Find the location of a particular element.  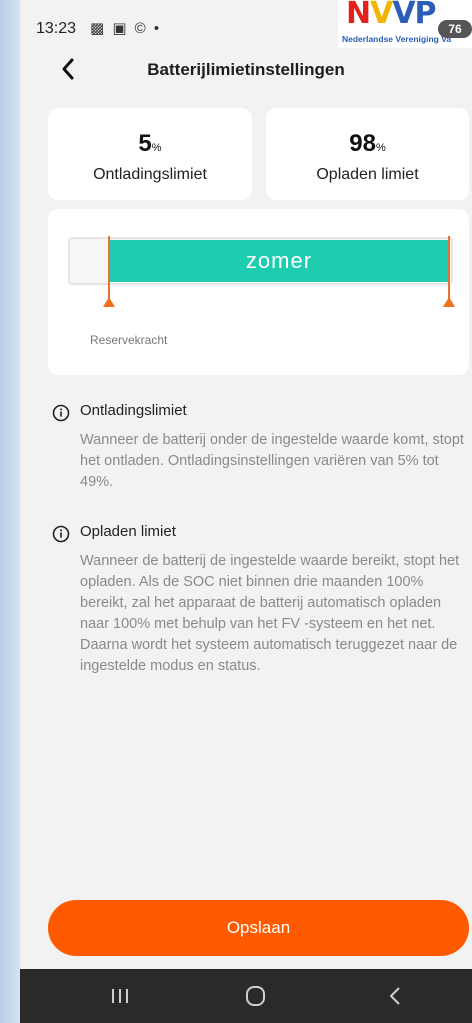

discharge-limit-card: 5% Ontladingslimiet is located at coordinates (150, 154).